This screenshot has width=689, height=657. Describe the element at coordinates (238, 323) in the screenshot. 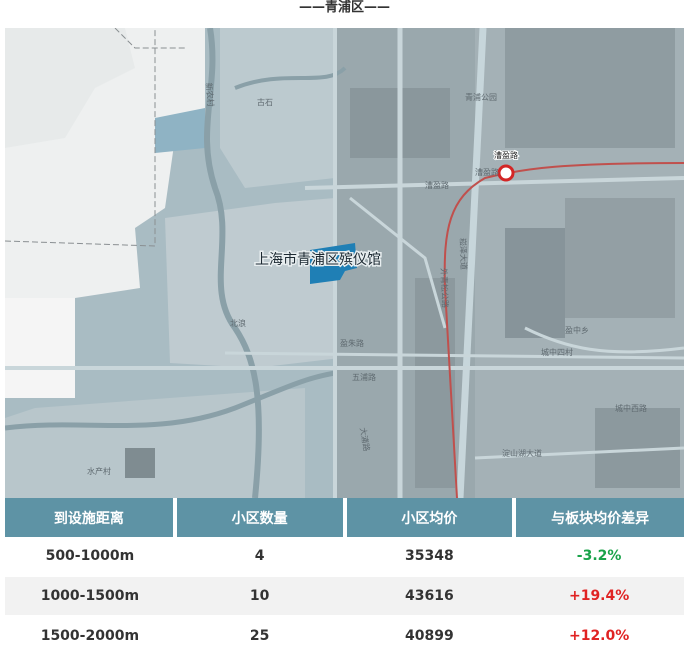

I see `place-label: 北浪` at that location.